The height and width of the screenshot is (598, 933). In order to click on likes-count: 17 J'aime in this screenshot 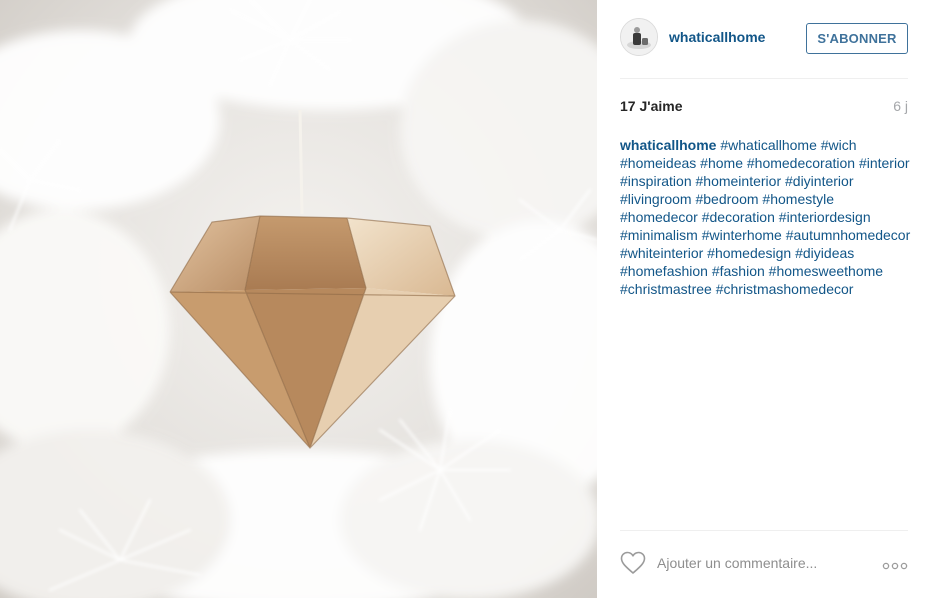, I will do `click(651, 106)`.